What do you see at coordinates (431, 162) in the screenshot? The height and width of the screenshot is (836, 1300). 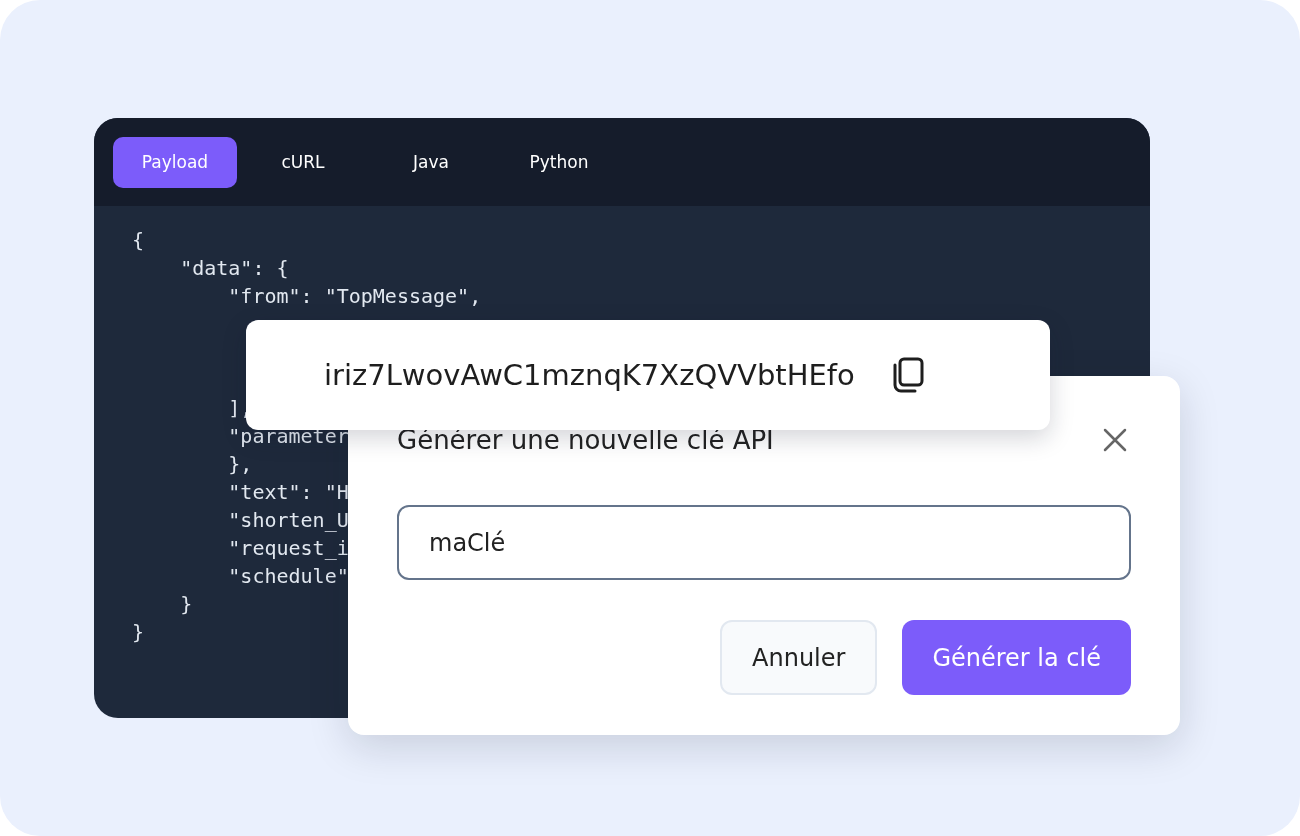 I see `tab: Java` at bounding box center [431, 162].